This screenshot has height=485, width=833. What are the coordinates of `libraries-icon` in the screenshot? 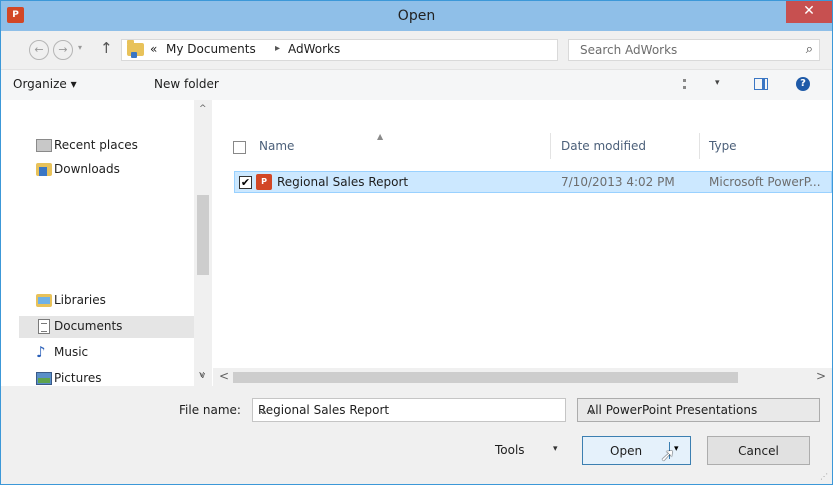 It's located at (44, 300).